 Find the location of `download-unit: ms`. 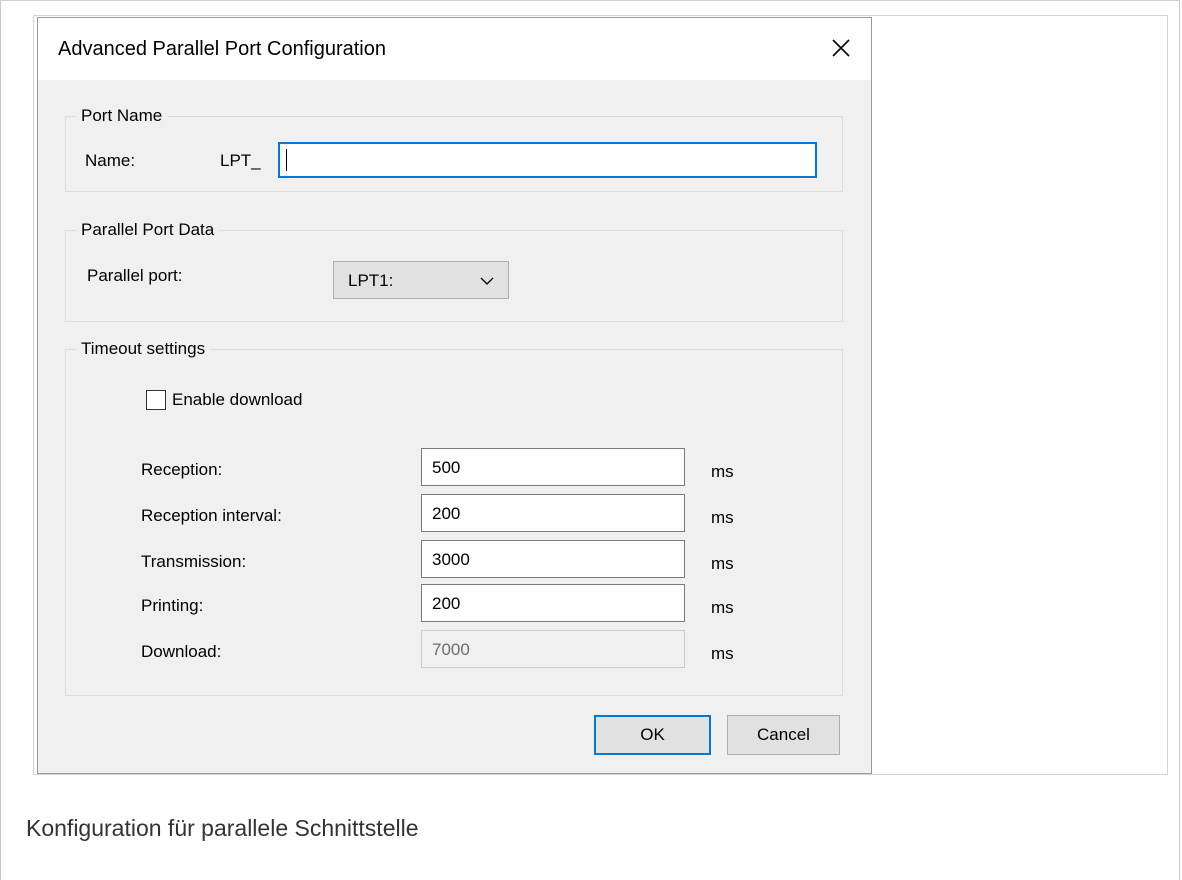

download-unit: ms is located at coordinates (722, 653).